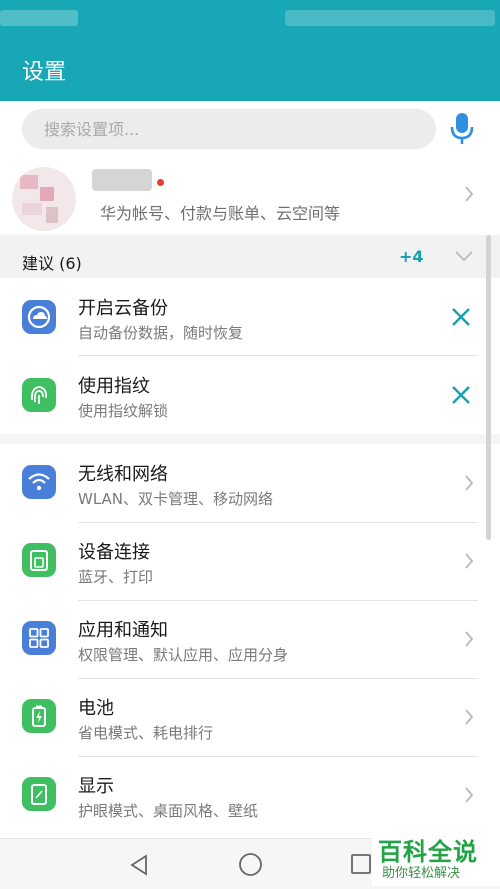 This screenshot has height=889, width=500. What do you see at coordinates (39, 716) in the screenshot?
I see `battery-icon` at bounding box center [39, 716].